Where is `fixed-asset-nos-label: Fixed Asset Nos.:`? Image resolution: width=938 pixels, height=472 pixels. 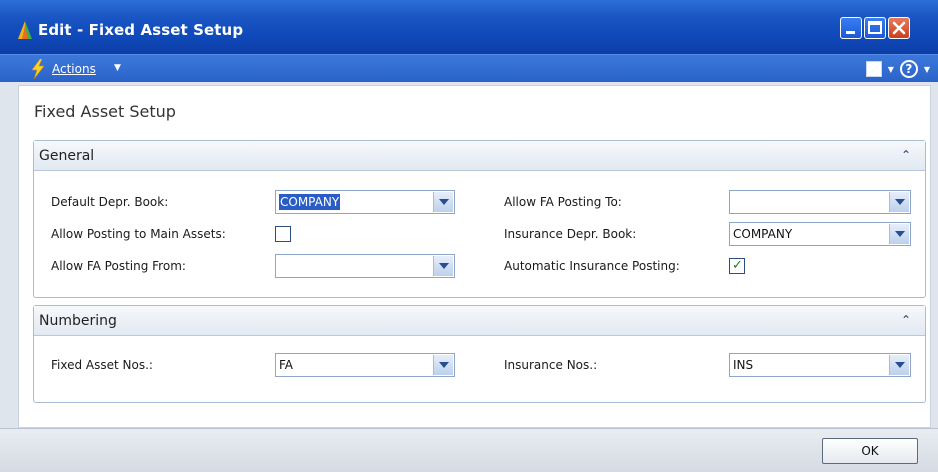 fixed-asset-nos-label: Fixed Asset Nos.: is located at coordinates (102, 365).